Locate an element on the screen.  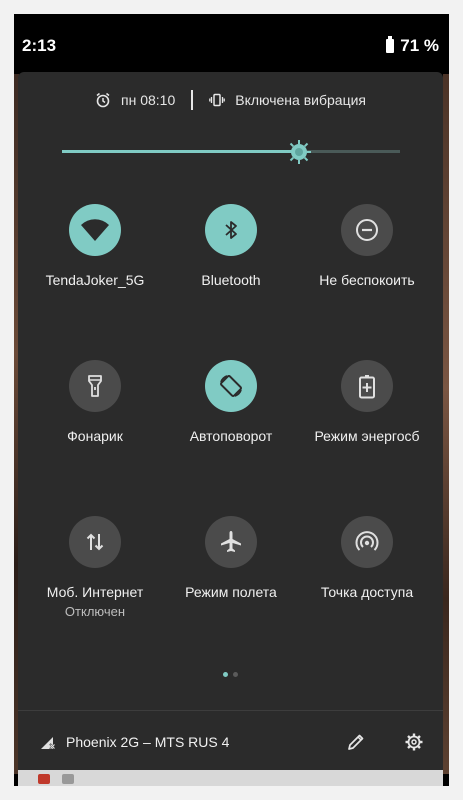
quick-settings-header: пн 08:10 Включена вибрация is located at coordinates (230, 100).